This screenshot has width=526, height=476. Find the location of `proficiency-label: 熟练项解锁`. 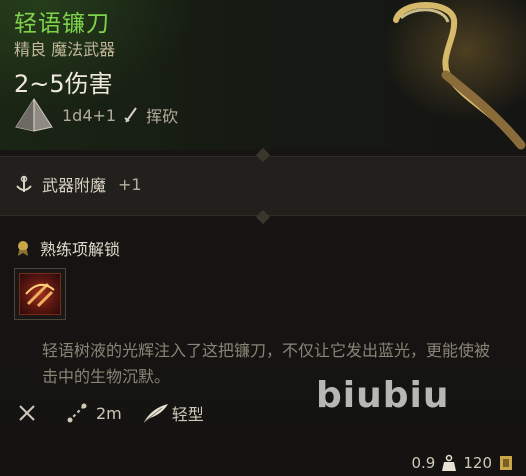

proficiency-label: 熟练项解锁 is located at coordinates (80, 249).